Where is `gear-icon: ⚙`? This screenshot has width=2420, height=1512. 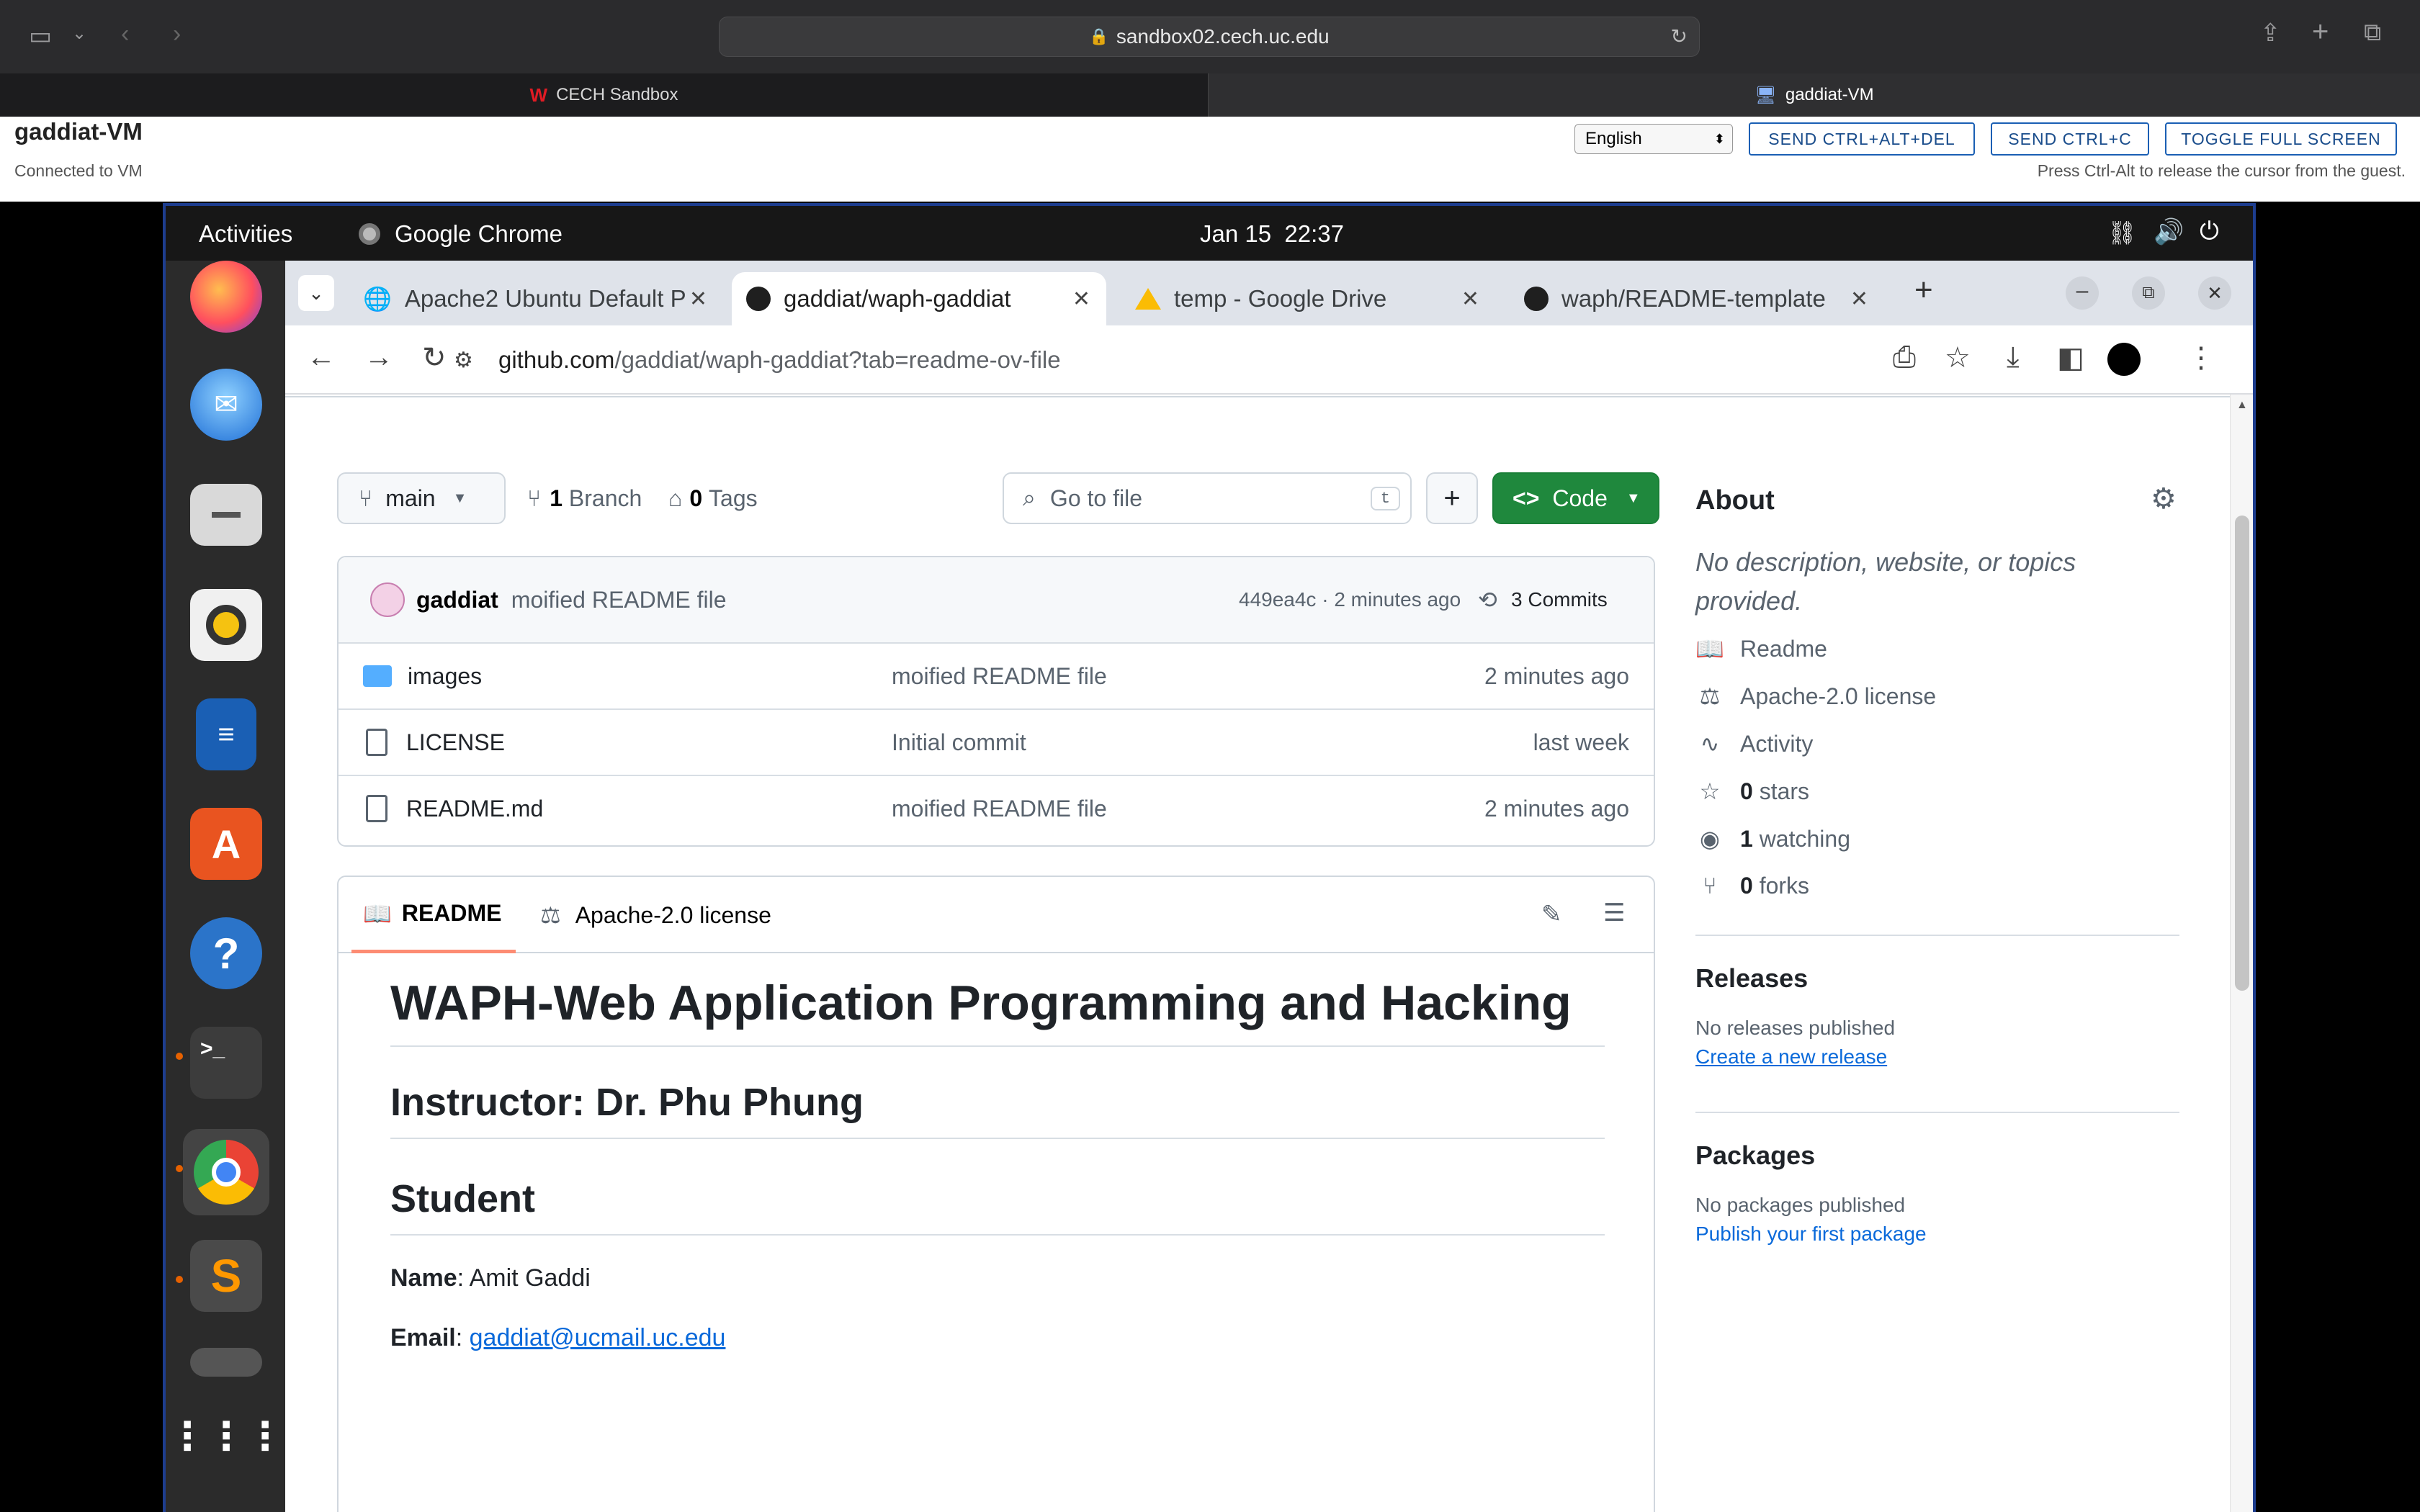 gear-icon: ⚙ is located at coordinates (2164, 499).